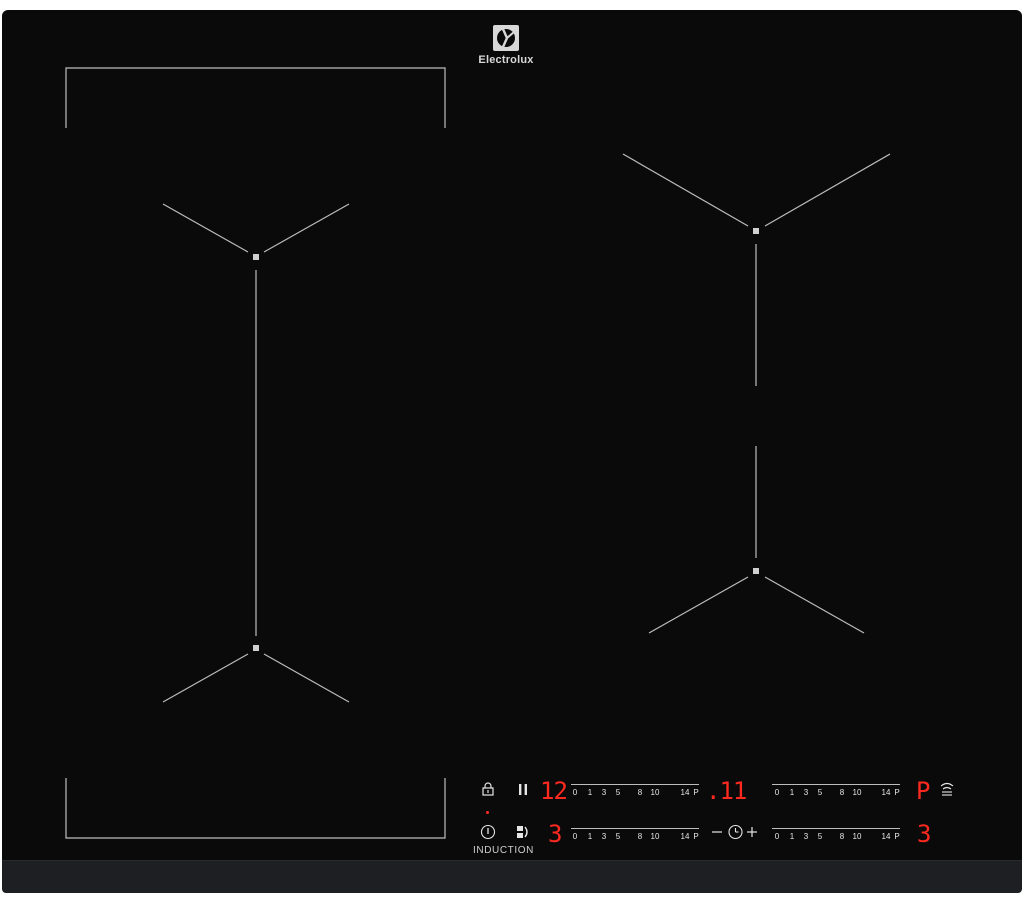 The height and width of the screenshot is (901, 1024). I want to click on induction-label: INDUCTION, so click(503, 850).